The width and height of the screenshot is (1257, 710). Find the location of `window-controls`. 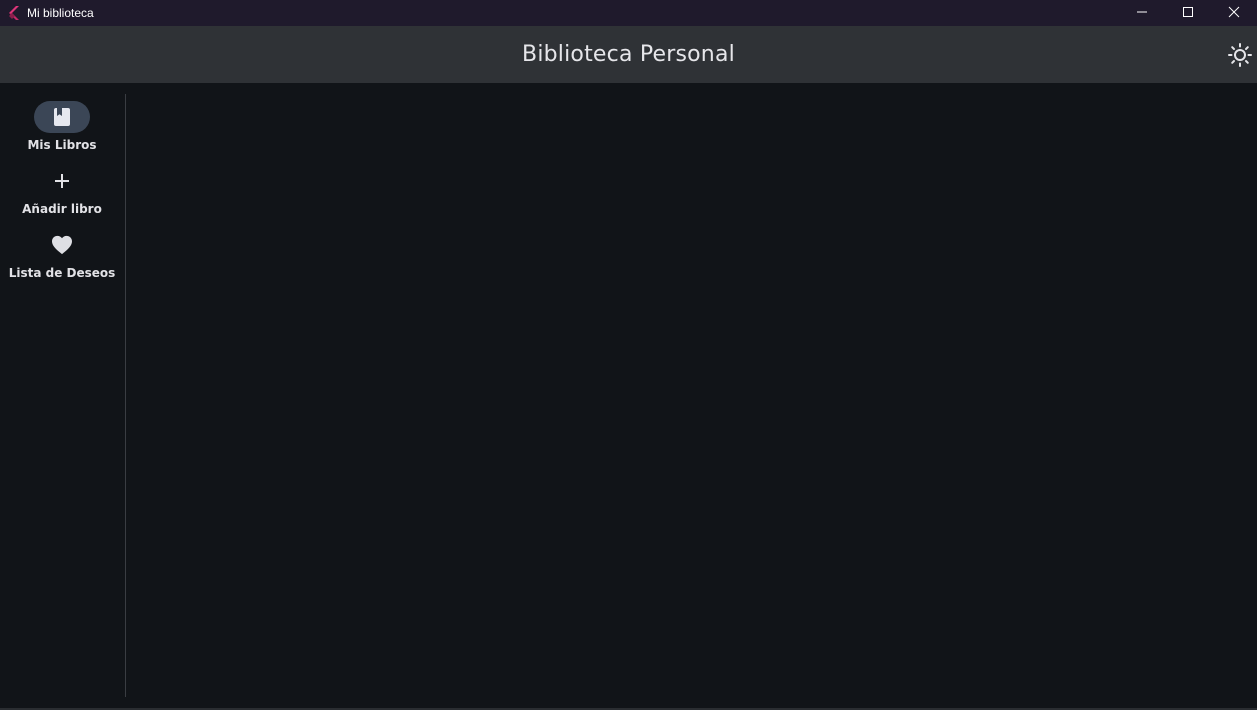

window-controls is located at coordinates (1188, 13).